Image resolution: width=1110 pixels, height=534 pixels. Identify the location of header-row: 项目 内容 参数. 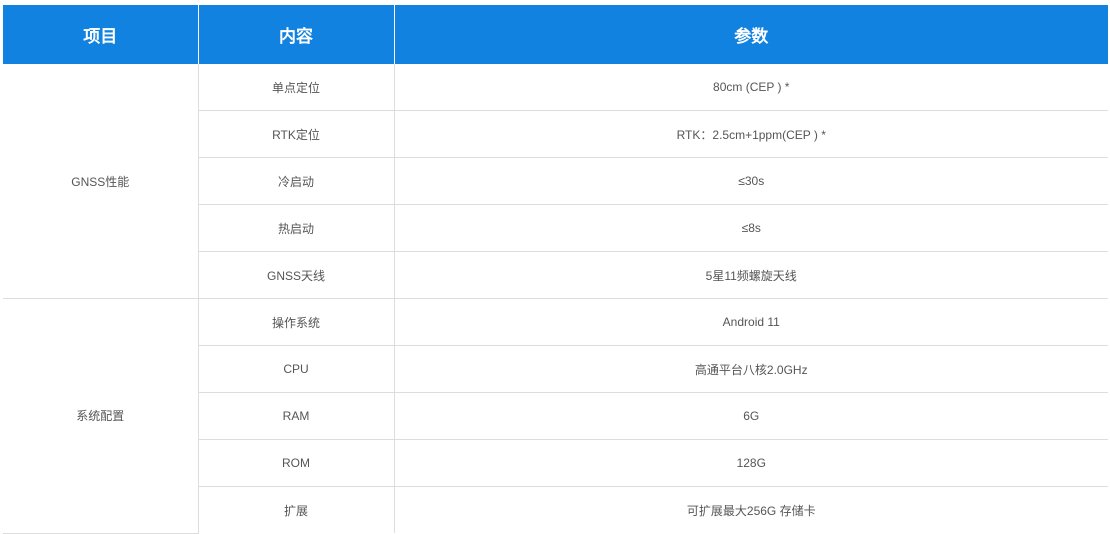
(555, 34).